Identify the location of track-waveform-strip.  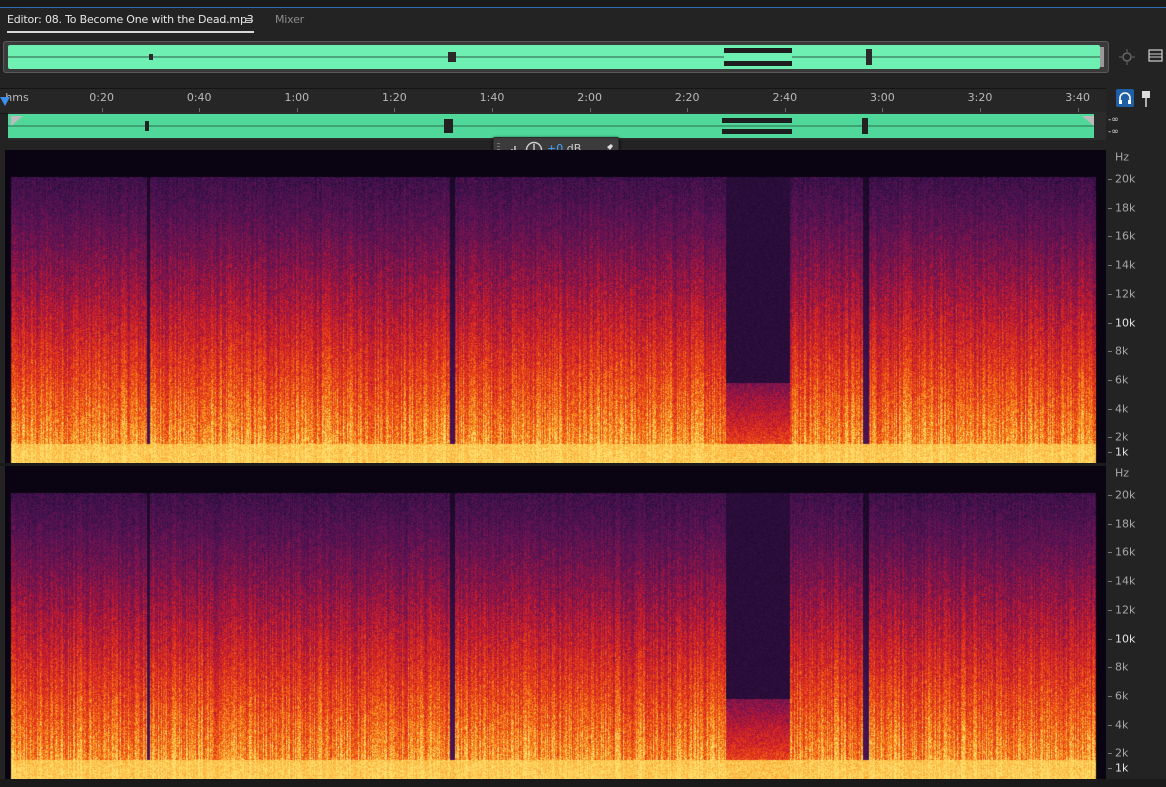
(557, 126).